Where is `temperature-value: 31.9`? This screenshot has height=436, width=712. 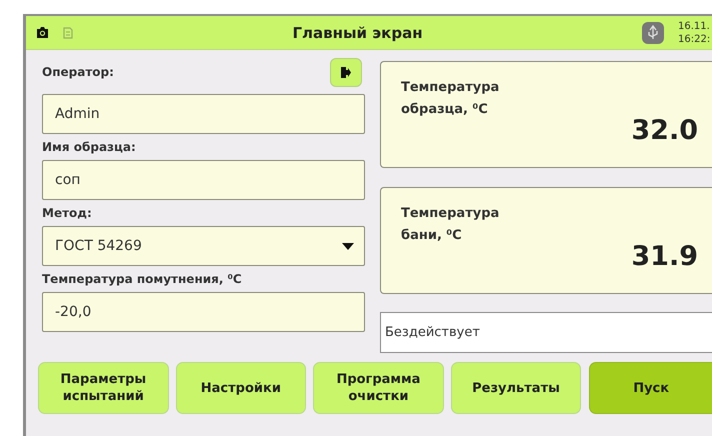
temperature-value: 31.9 is located at coordinates (664, 256).